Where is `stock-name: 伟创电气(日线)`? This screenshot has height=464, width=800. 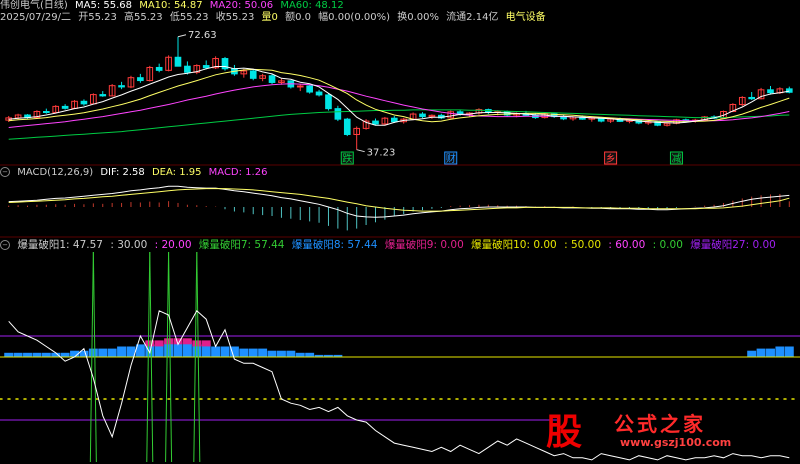 stock-name: 伟创电气(日线) is located at coordinates (34, 5).